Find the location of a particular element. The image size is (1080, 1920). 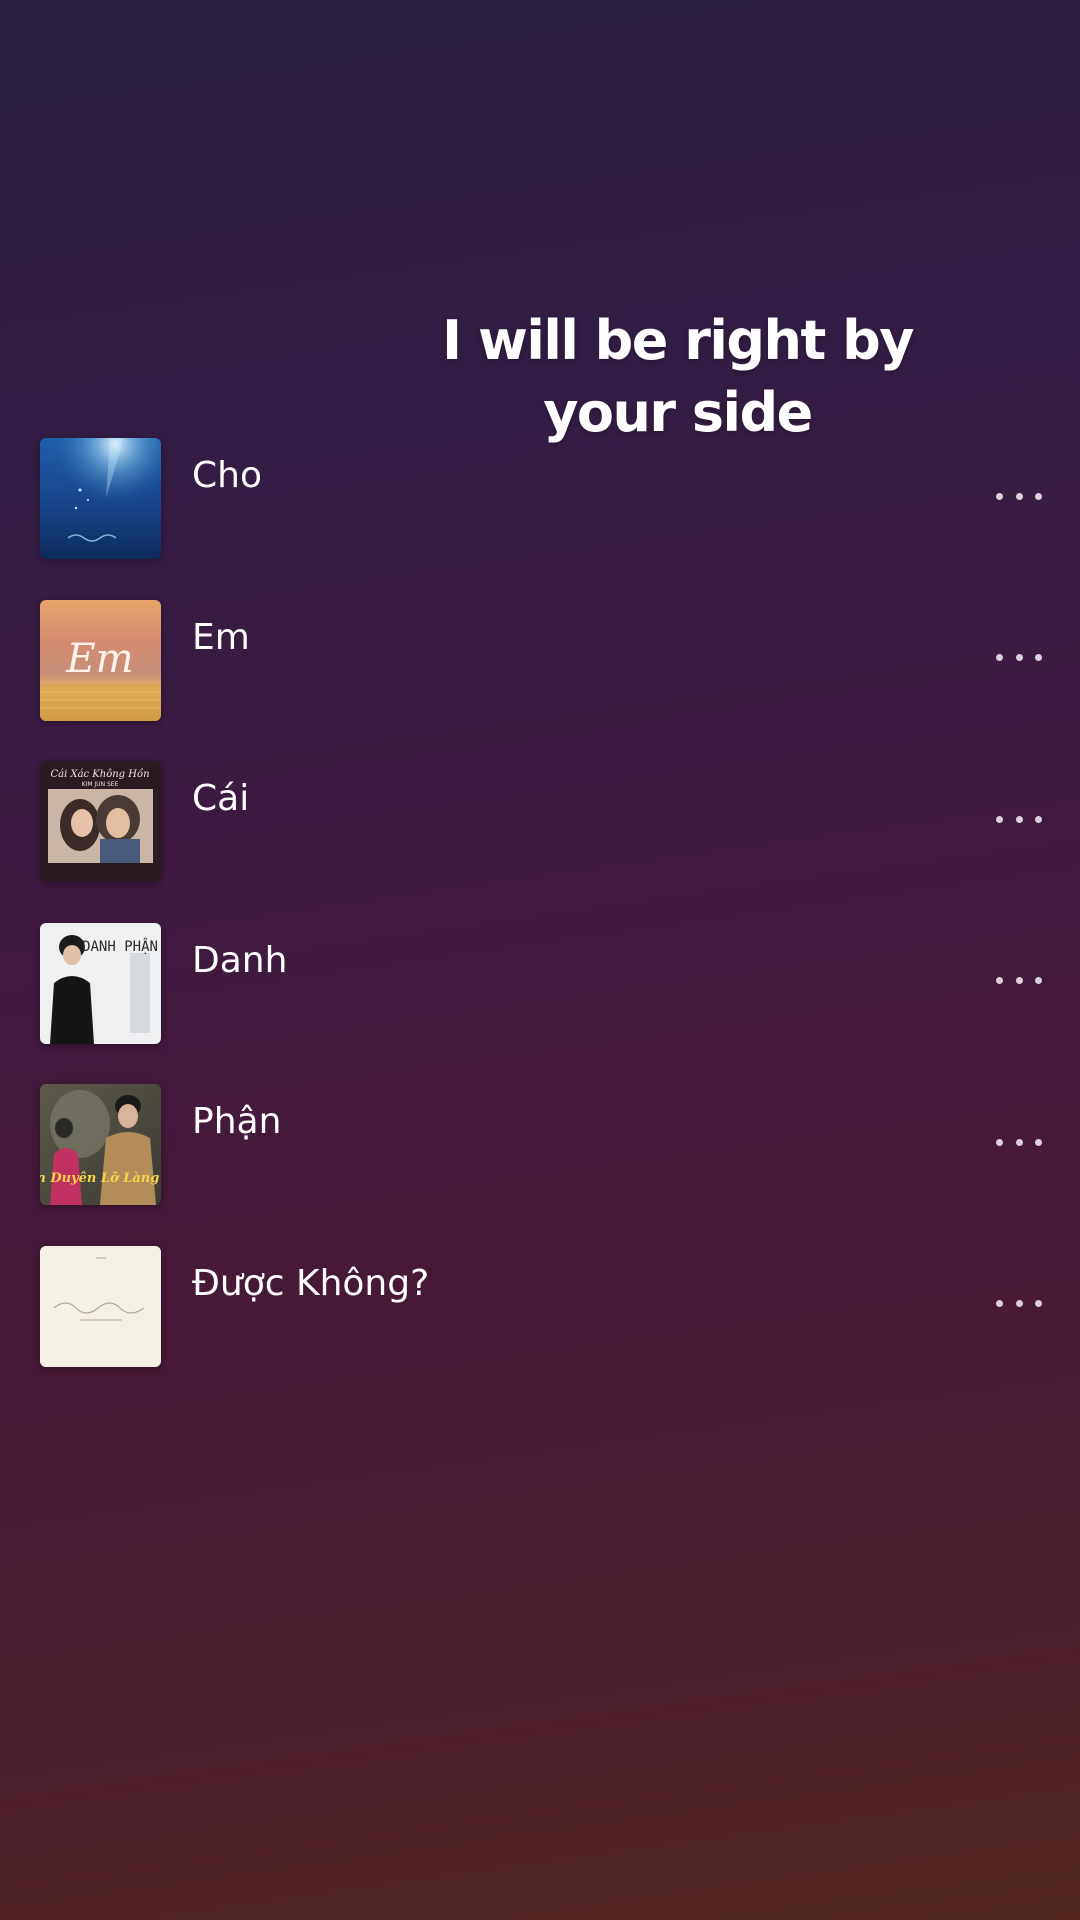

track-row: Cái Xác Không Hồn KIM JUN SEE Cái is located at coordinates (540, 842).